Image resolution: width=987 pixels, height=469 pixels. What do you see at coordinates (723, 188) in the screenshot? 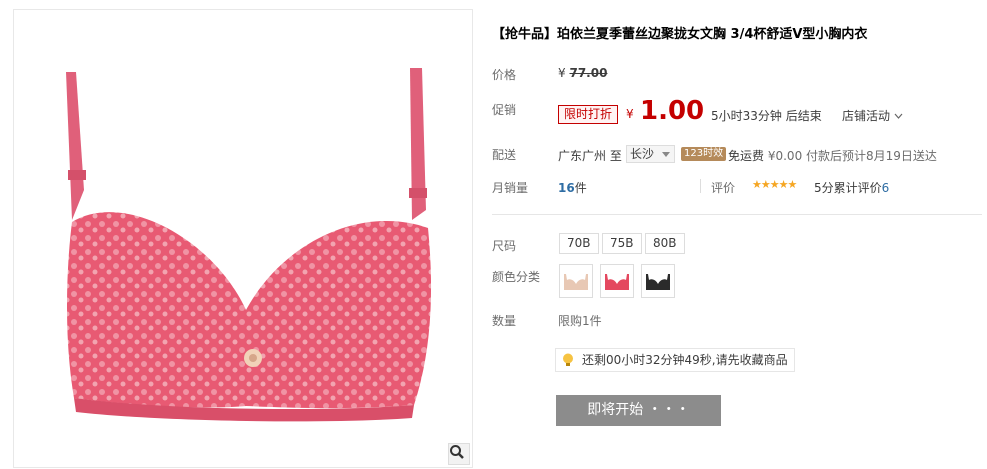
I see `review-label: 评价` at bounding box center [723, 188].